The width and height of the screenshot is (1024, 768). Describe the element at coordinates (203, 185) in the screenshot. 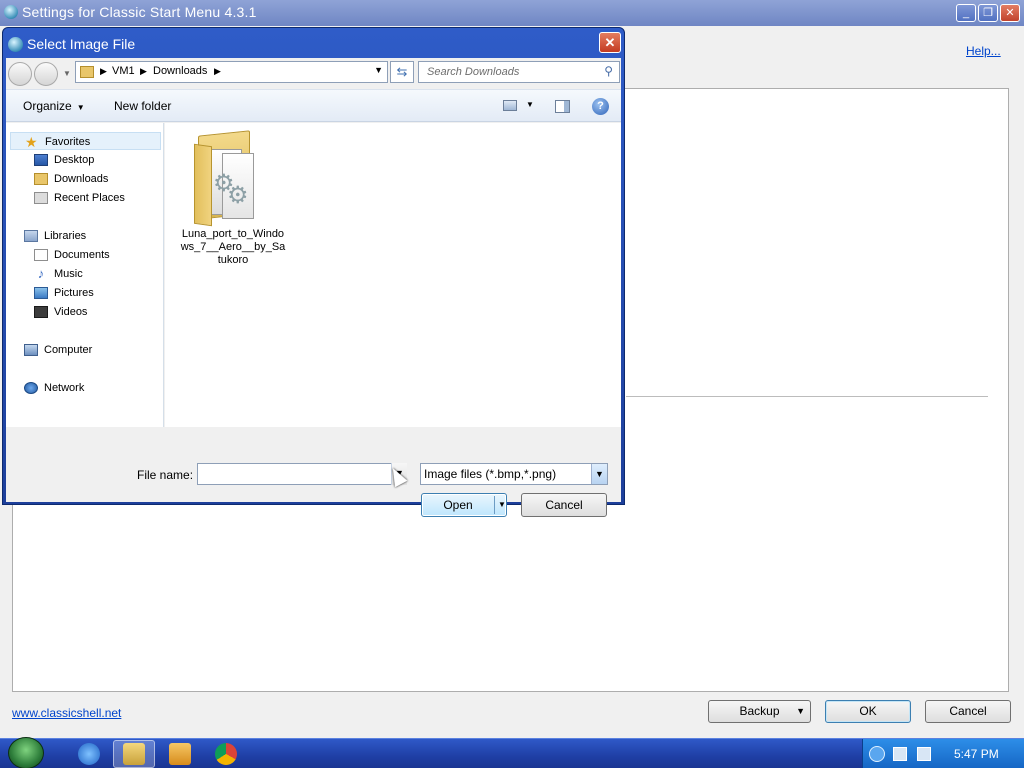

I see `folder-flap` at that location.